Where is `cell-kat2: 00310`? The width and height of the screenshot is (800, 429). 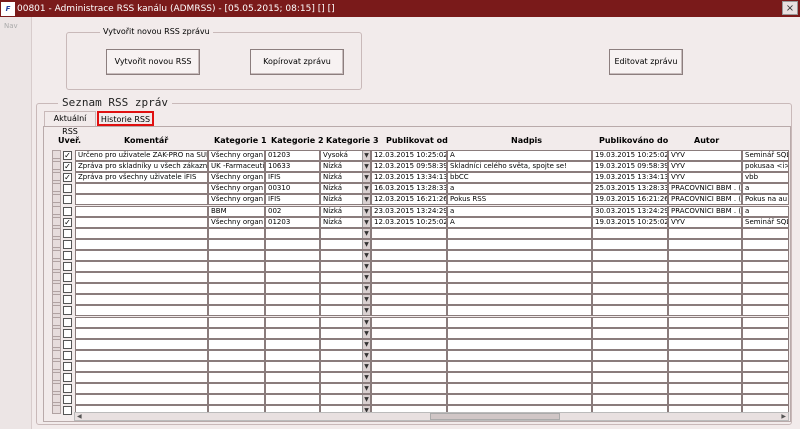 cell-kat2: 00310 is located at coordinates (292, 188).